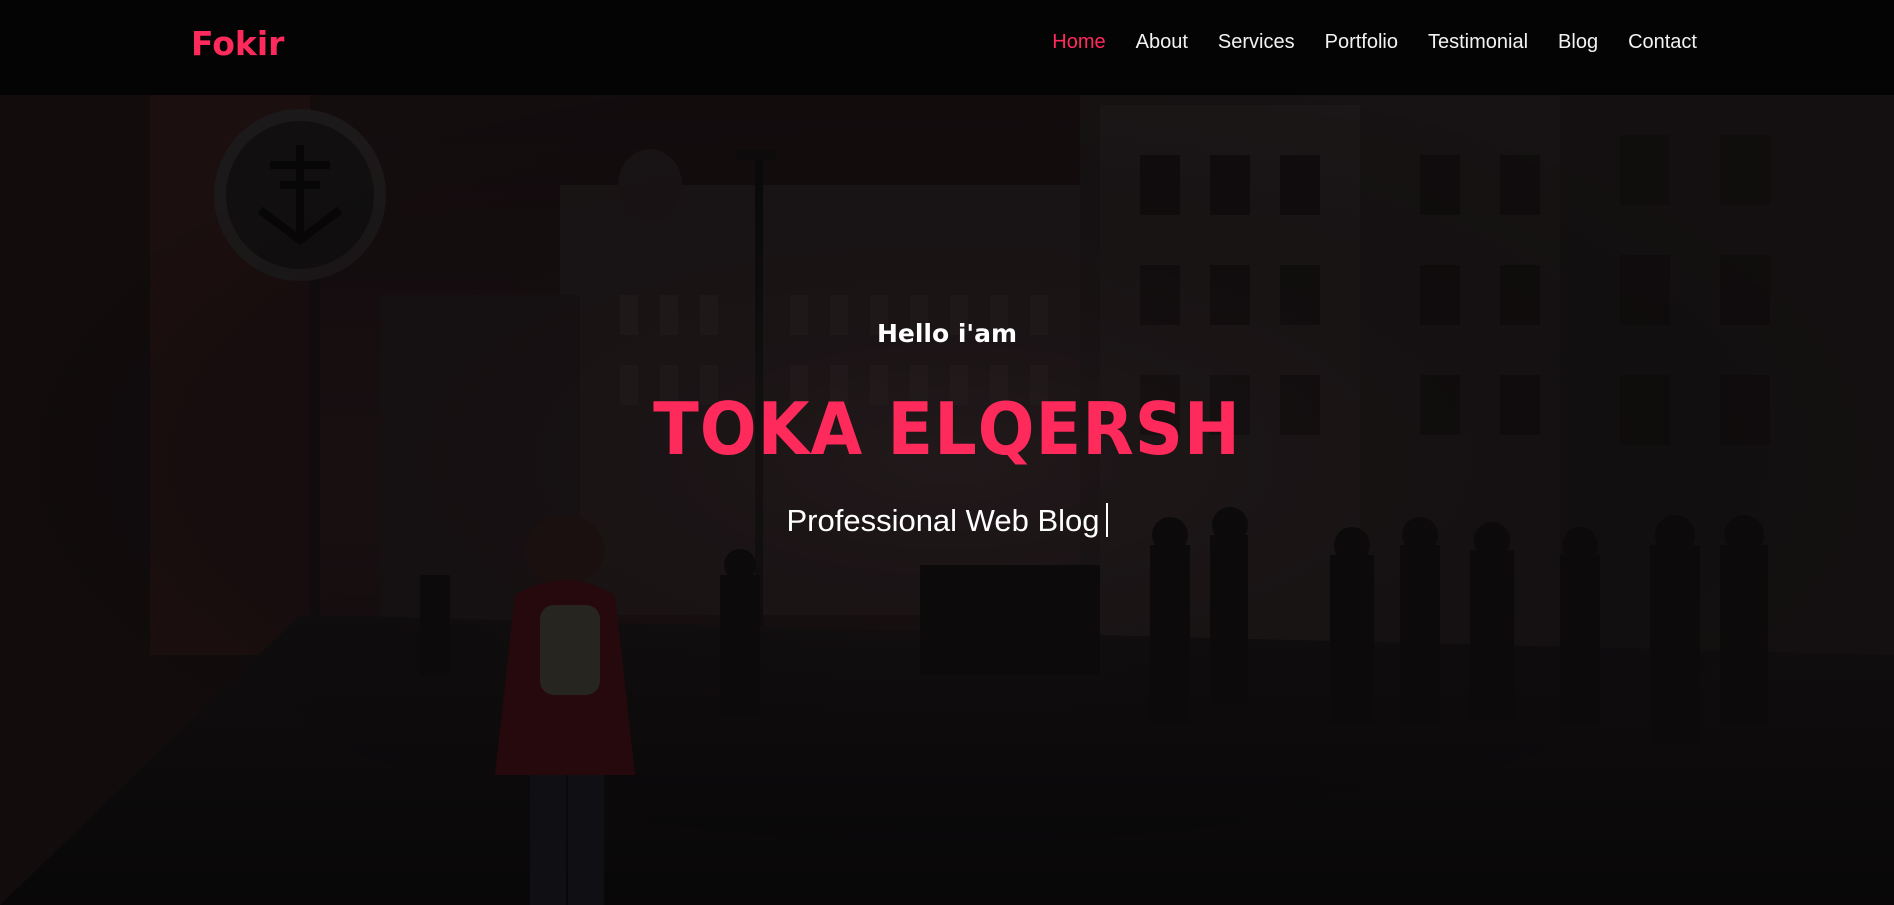  I want to click on hero-greeting: Hello i'am, so click(947, 333).